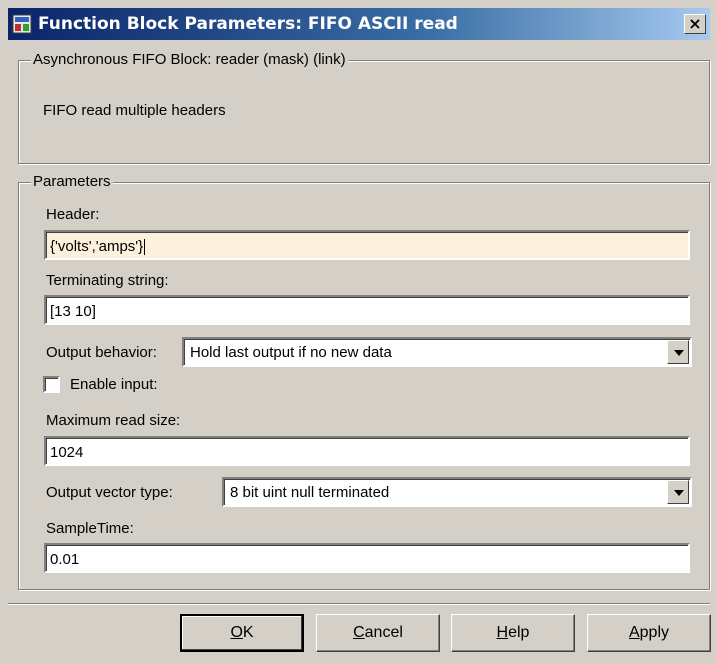  Describe the element at coordinates (101, 352) in the screenshot. I see `output-behavior-label: Output behavior:` at that location.